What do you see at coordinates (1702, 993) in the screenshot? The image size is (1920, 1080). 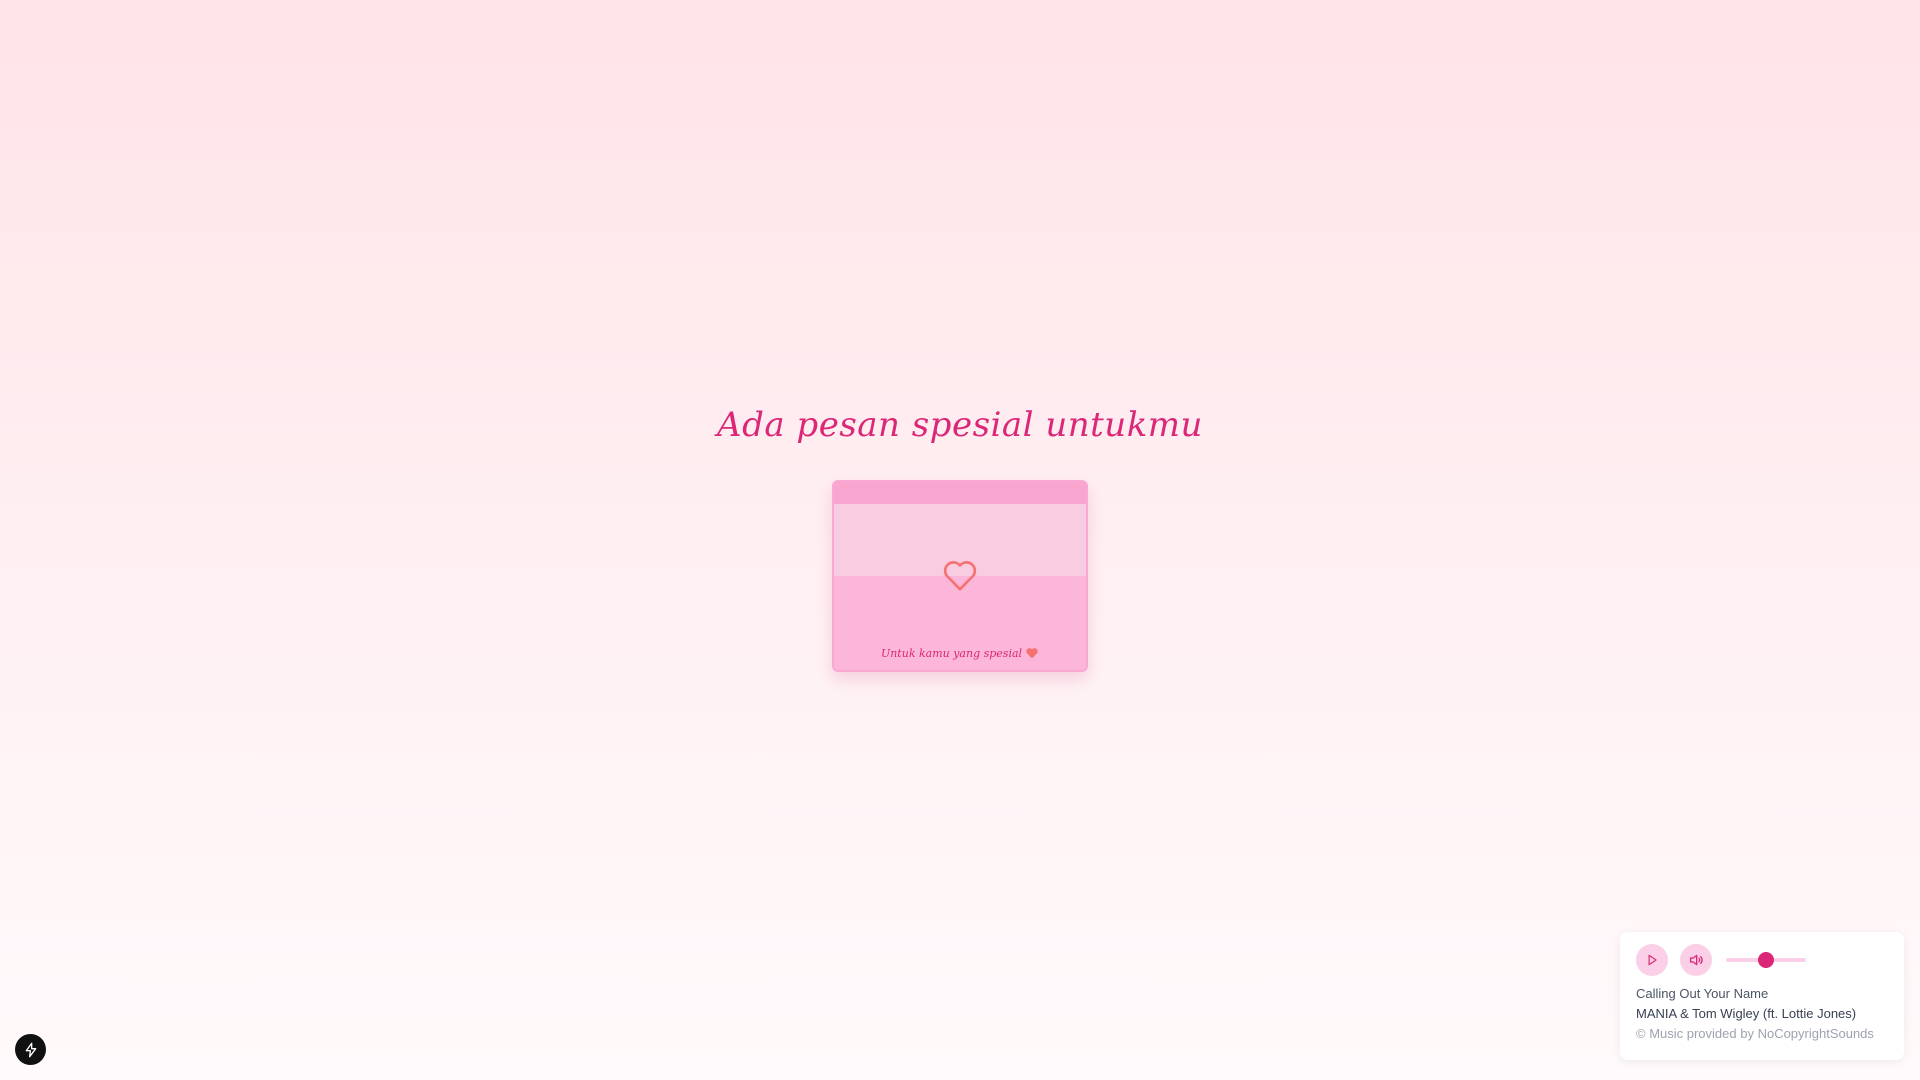 I see `track-title: Calling Out Your Name` at bounding box center [1702, 993].